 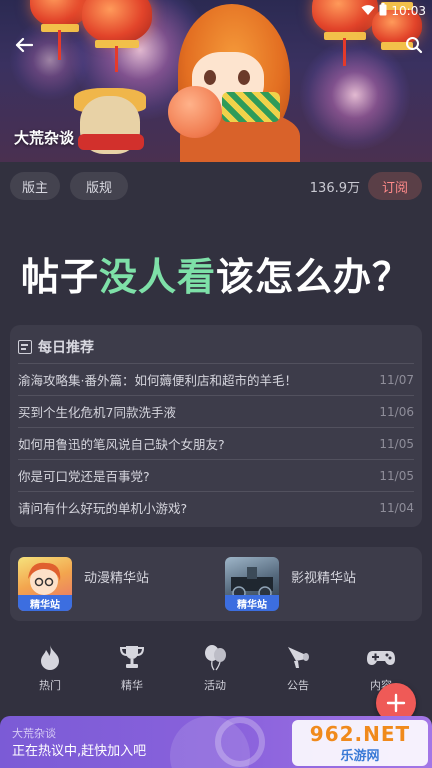 What do you see at coordinates (408, 11) in the screenshot?
I see `status-time: 10:03` at bounding box center [408, 11].